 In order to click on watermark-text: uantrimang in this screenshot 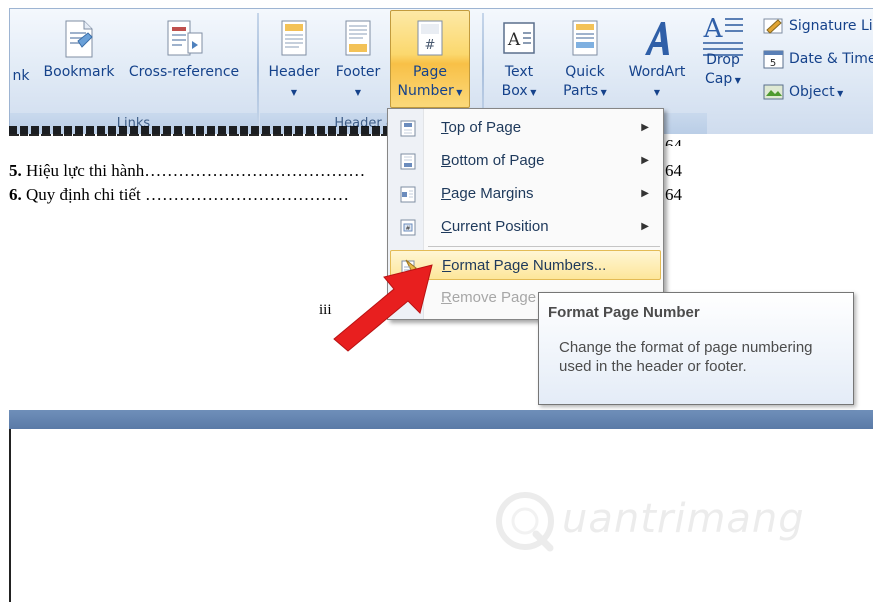, I will do `click(683, 519)`.